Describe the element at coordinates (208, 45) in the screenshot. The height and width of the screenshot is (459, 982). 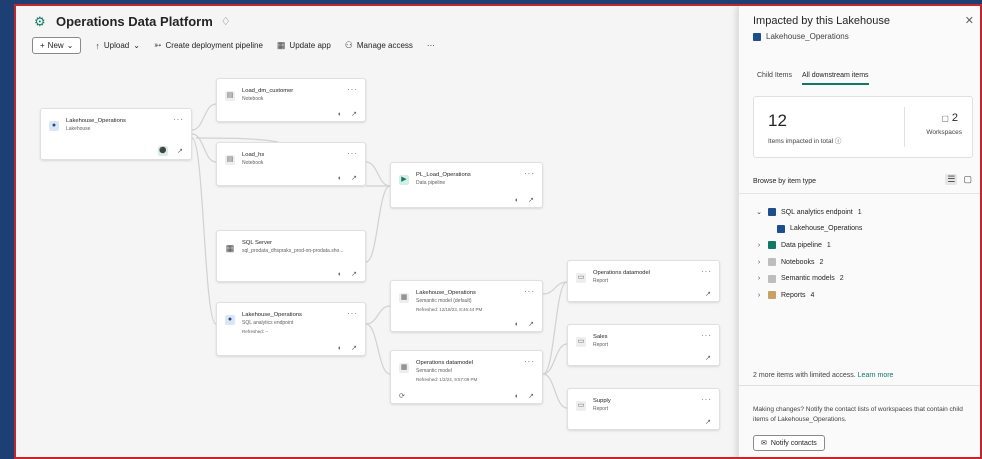
I see `create-deployment-pipeline-button: ➳ Create deployment pipeline` at that location.